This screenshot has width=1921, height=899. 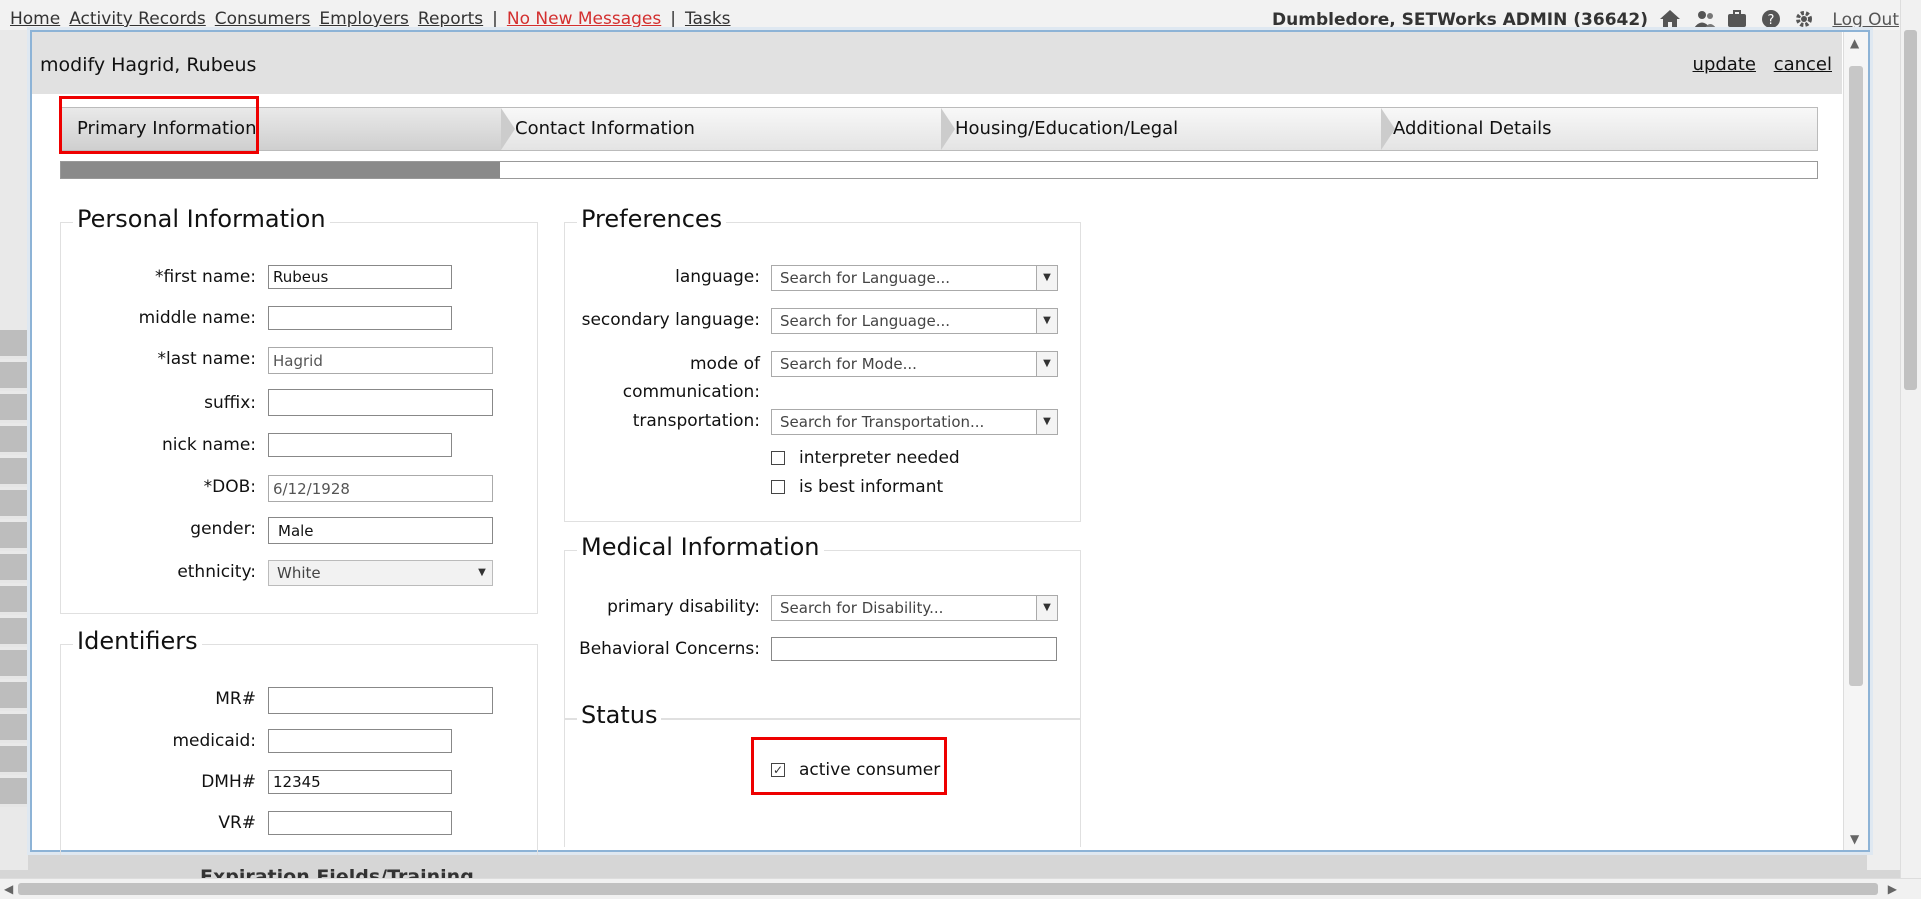 What do you see at coordinates (380, 402) in the screenshot?
I see `suffix-input` at bounding box center [380, 402].